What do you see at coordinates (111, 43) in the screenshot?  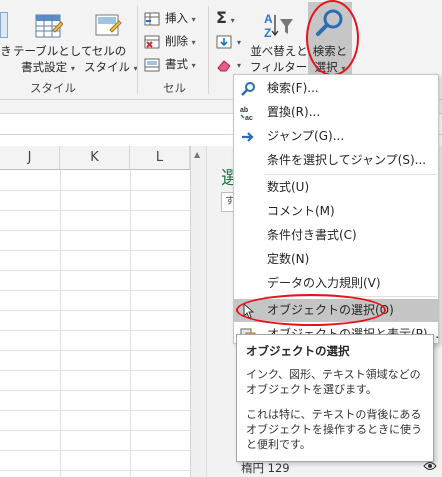 I see `cell-styles-button: セルの スタイル ▾` at bounding box center [111, 43].